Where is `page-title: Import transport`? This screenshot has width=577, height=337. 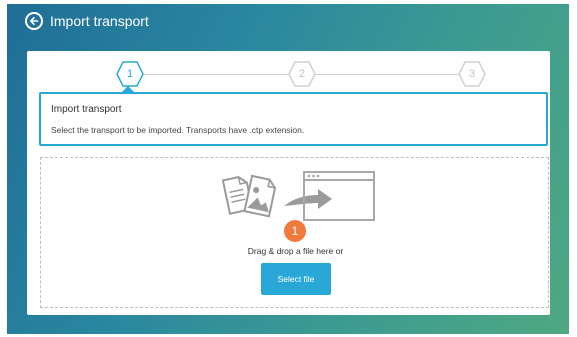 page-title: Import transport is located at coordinates (99, 21).